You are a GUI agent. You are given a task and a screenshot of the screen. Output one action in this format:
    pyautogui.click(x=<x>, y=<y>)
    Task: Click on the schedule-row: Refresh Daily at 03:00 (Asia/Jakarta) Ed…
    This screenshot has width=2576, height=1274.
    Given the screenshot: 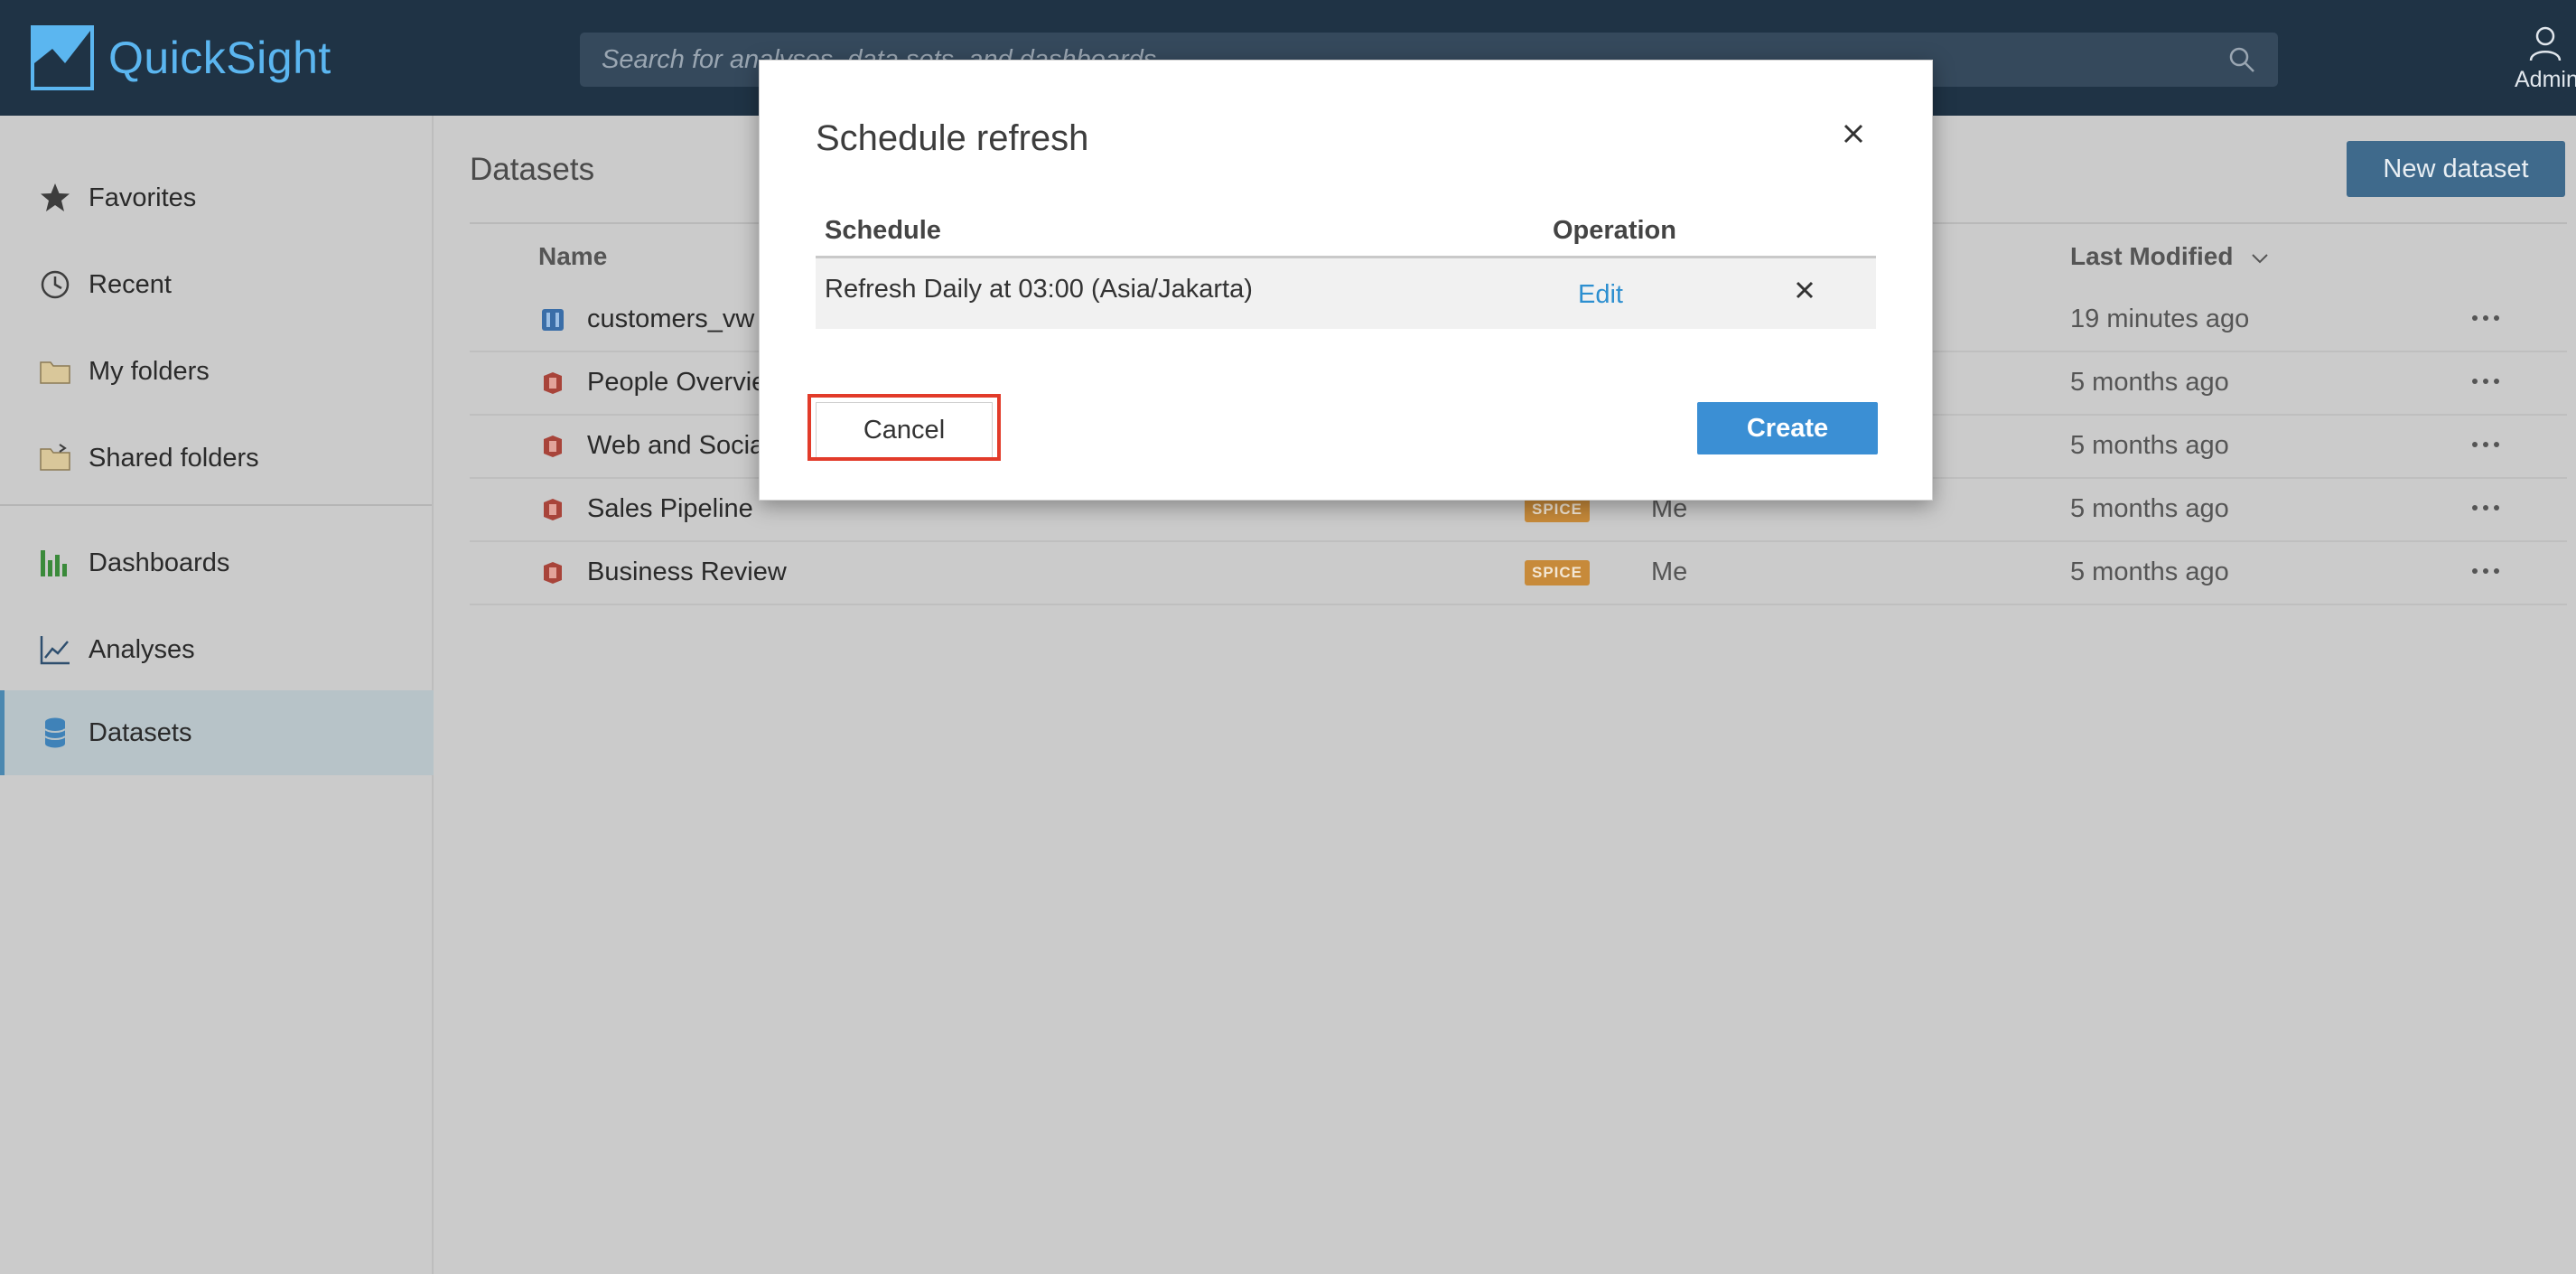 What is the action you would take?
    pyautogui.click(x=1346, y=293)
    